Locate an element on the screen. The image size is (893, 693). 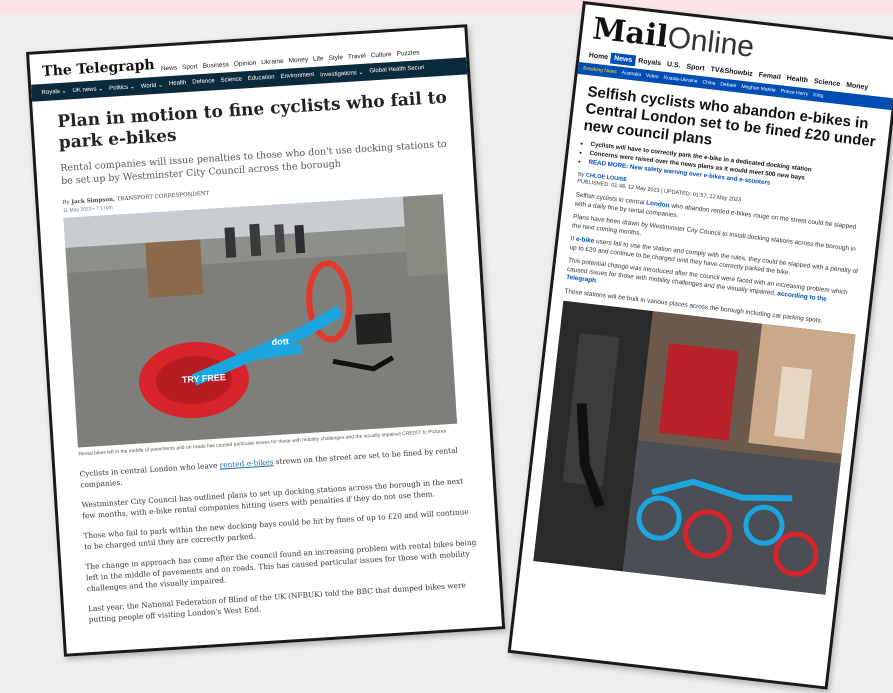
ebike-link: e-bike is located at coordinates (584, 240).